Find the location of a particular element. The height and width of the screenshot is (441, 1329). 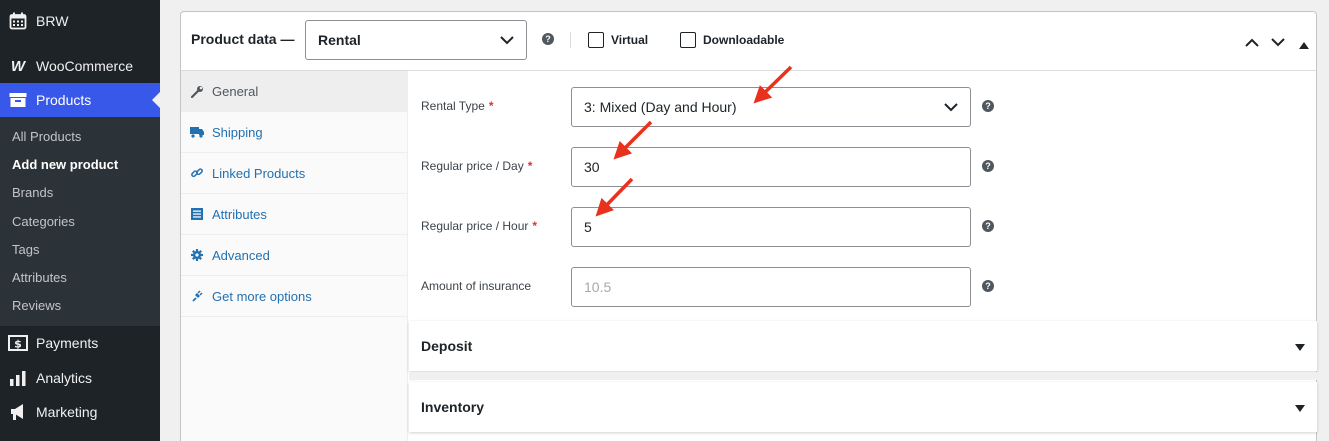

divider is located at coordinates (570, 40).